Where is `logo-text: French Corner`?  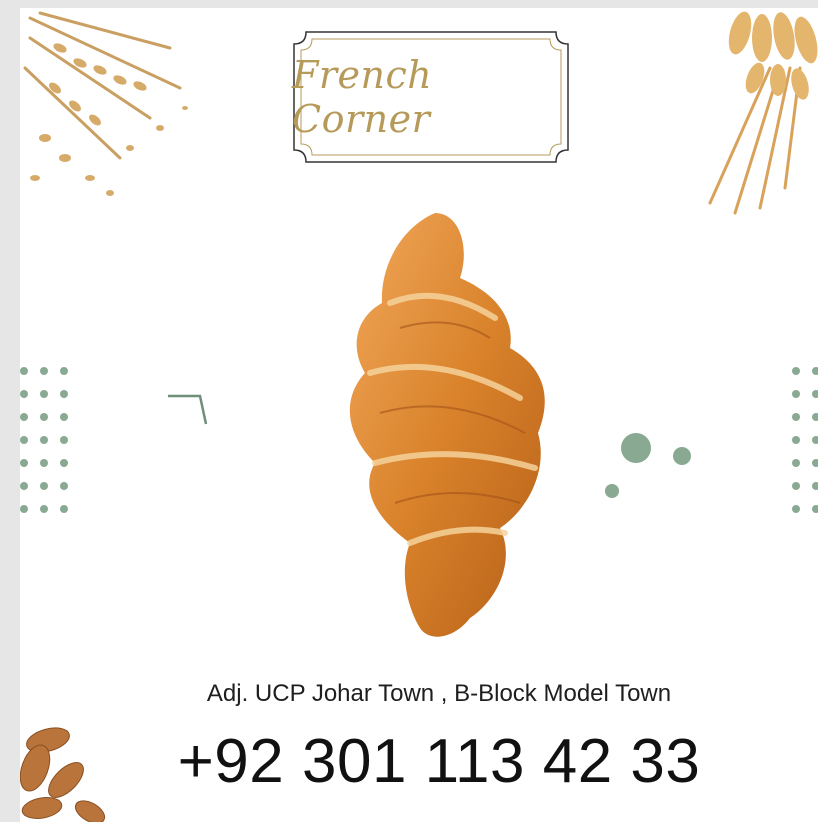
logo-text: French Corner is located at coordinates (362, 97).